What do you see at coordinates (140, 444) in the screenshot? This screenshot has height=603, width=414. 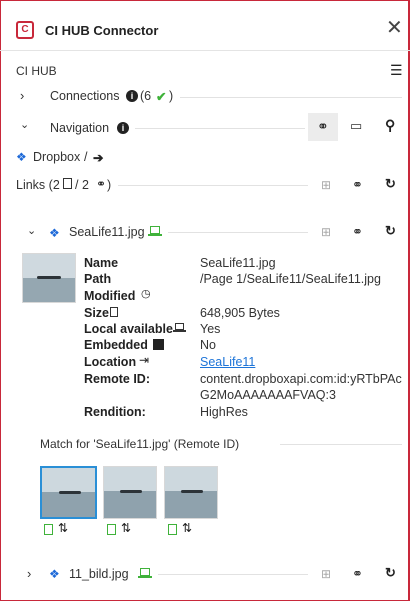 I see `match-label: Match for 'SeaLife11.jpg' (Remote ID)` at bounding box center [140, 444].